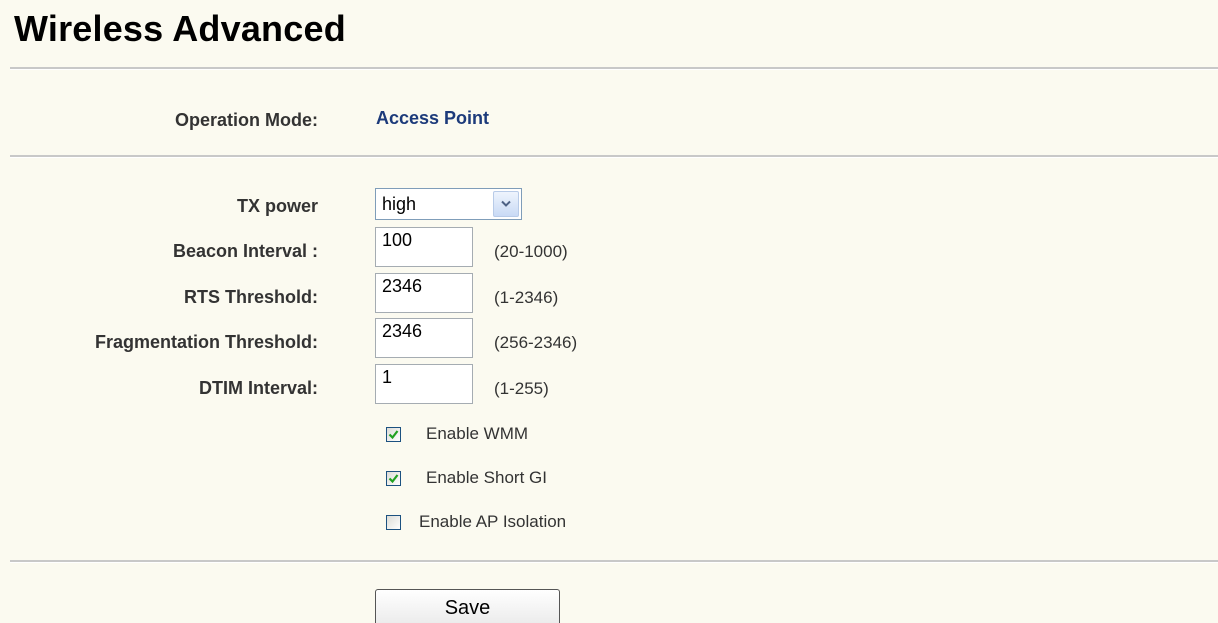  I want to click on rts-threshold-range: (1-2346), so click(526, 297).